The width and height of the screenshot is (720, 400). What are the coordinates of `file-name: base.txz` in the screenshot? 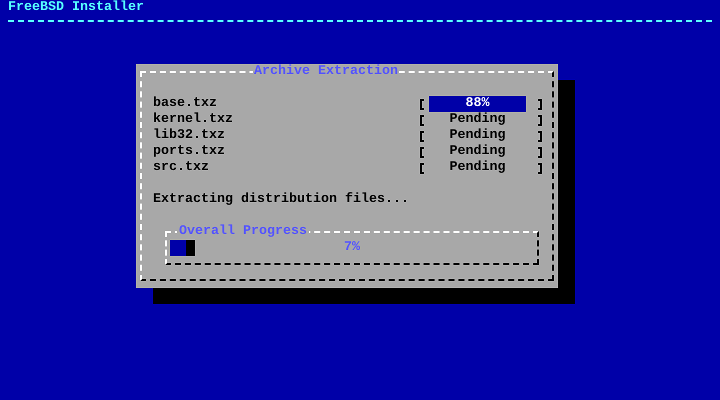 It's located at (185, 104).